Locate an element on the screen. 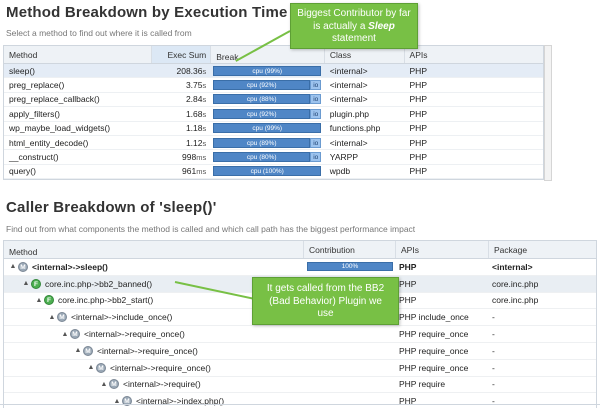 Image resolution: width=600 pixels, height=408 pixels. exec-sum: 961ms is located at coordinates (194, 171).